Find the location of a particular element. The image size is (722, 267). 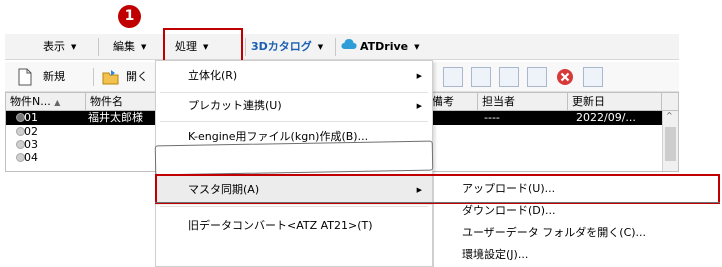

new-button: 新規 is located at coordinates (41, 77).